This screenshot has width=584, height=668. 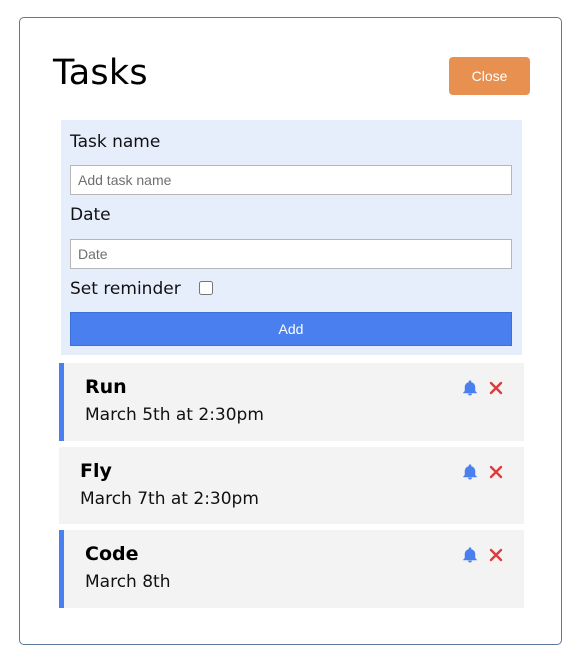 What do you see at coordinates (291, 569) in the screenshot?
I see `task-item: Code March 8th` at bounding box center [291, 569].